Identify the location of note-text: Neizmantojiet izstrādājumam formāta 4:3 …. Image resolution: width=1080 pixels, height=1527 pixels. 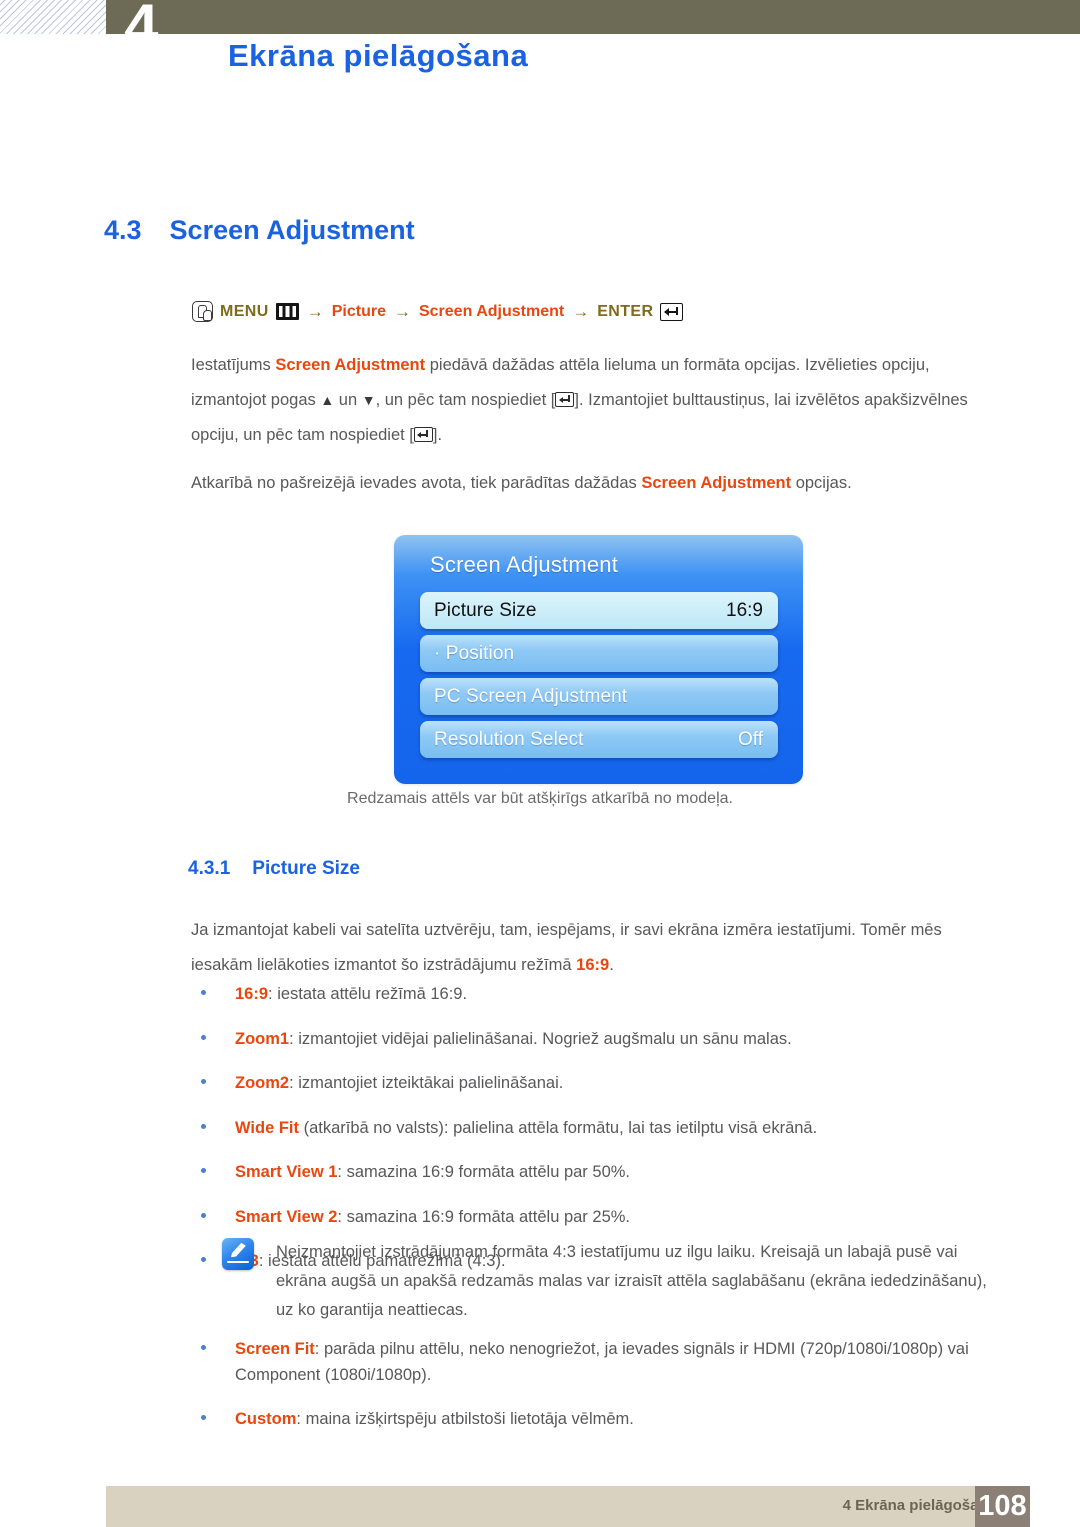
(631, 1281).